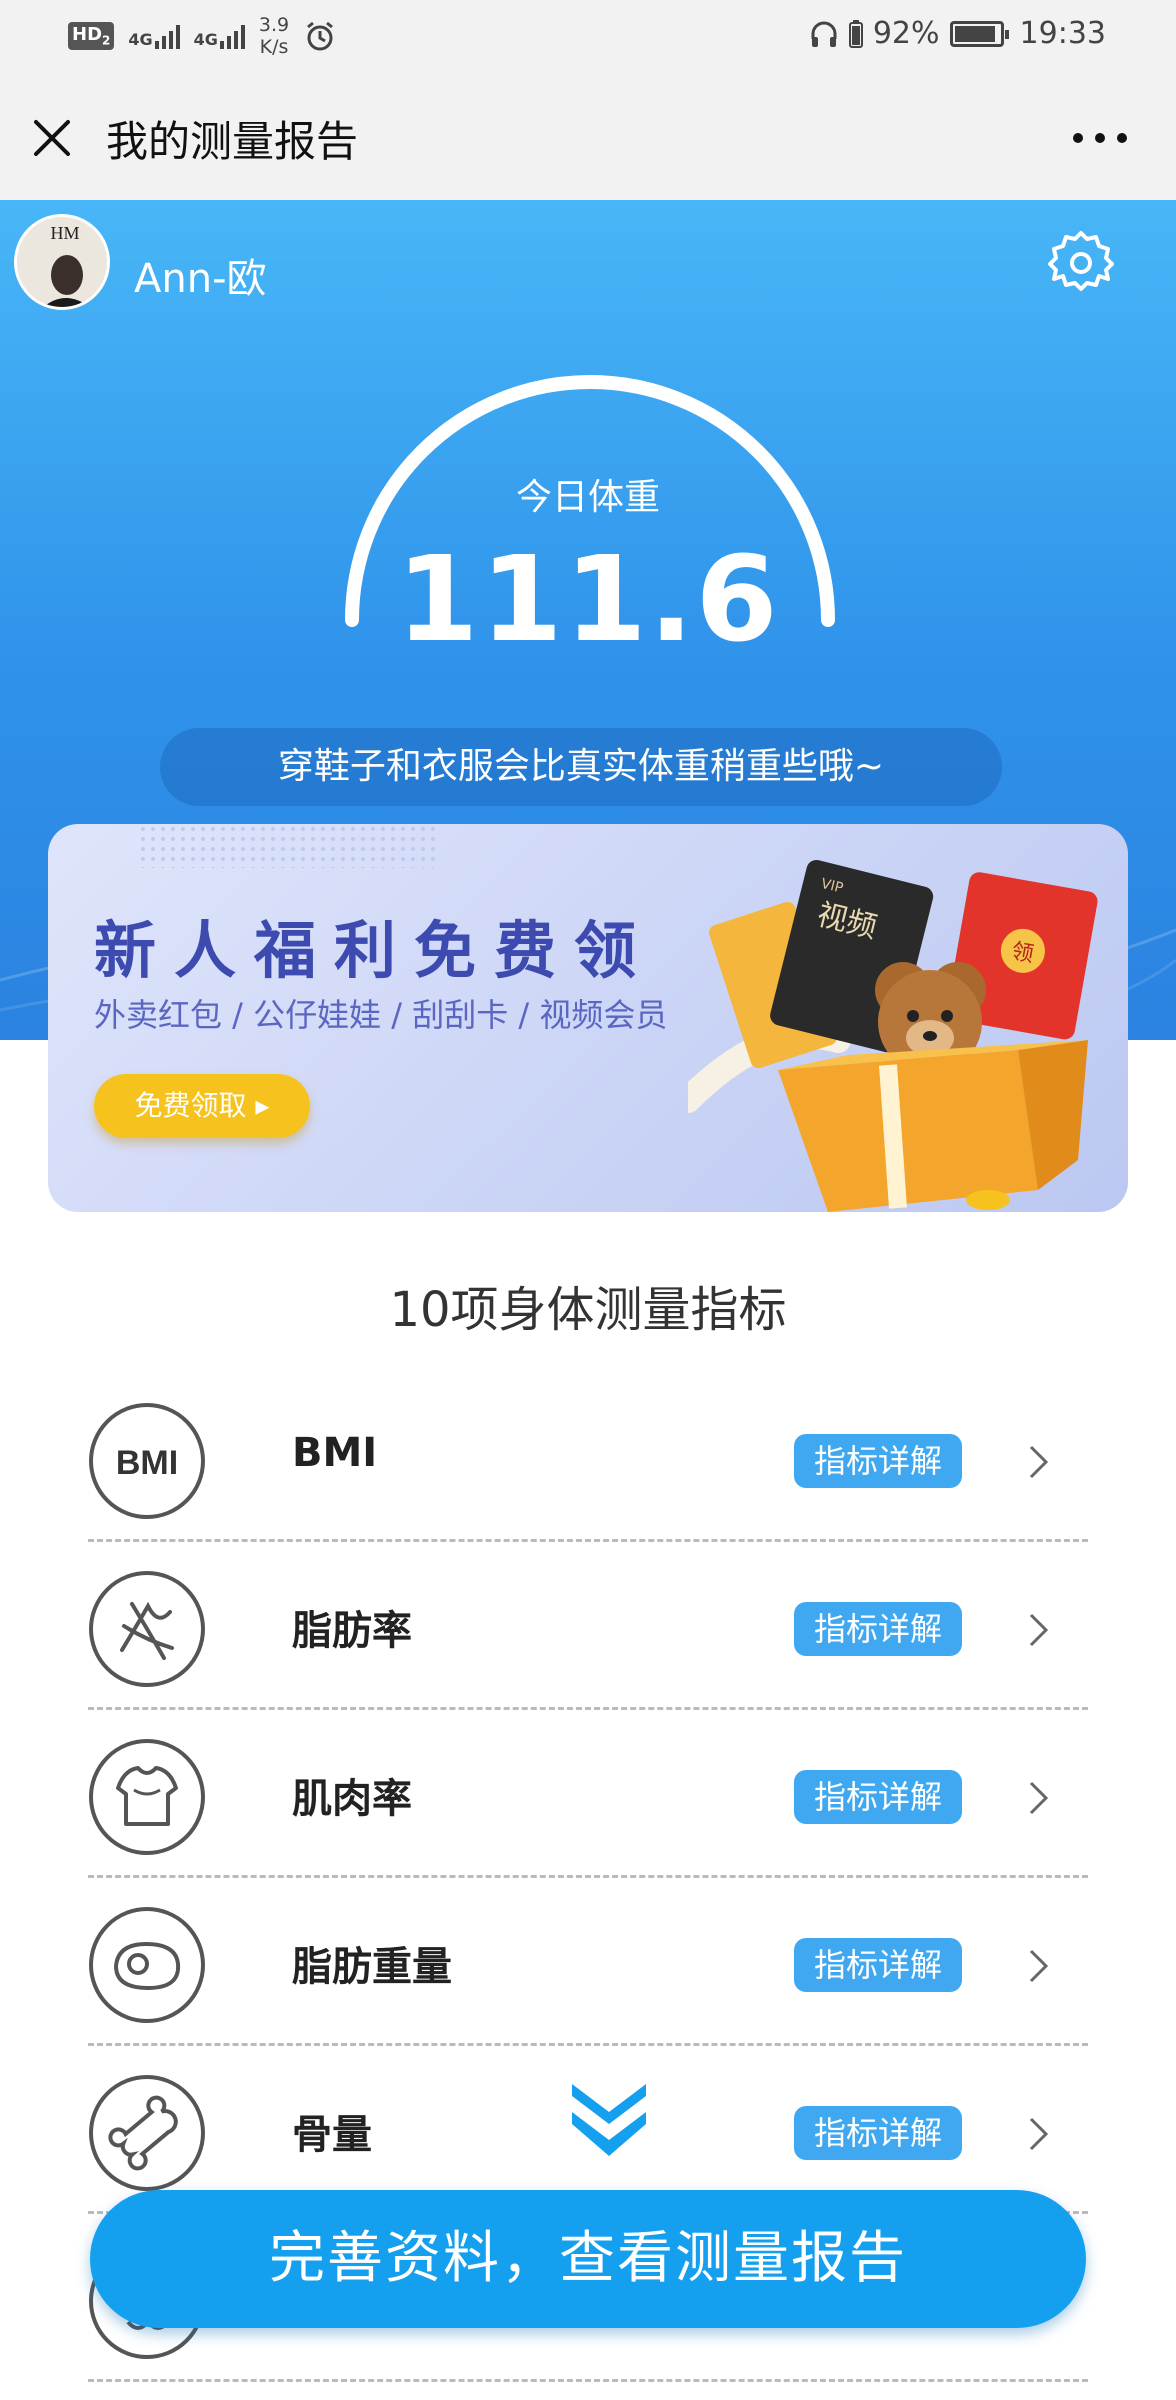 This screenshot has height=2400, width=1176. Describe the element at coordinates (200, 279) in the screenshot. I see `username: Ann-欧` at that location.